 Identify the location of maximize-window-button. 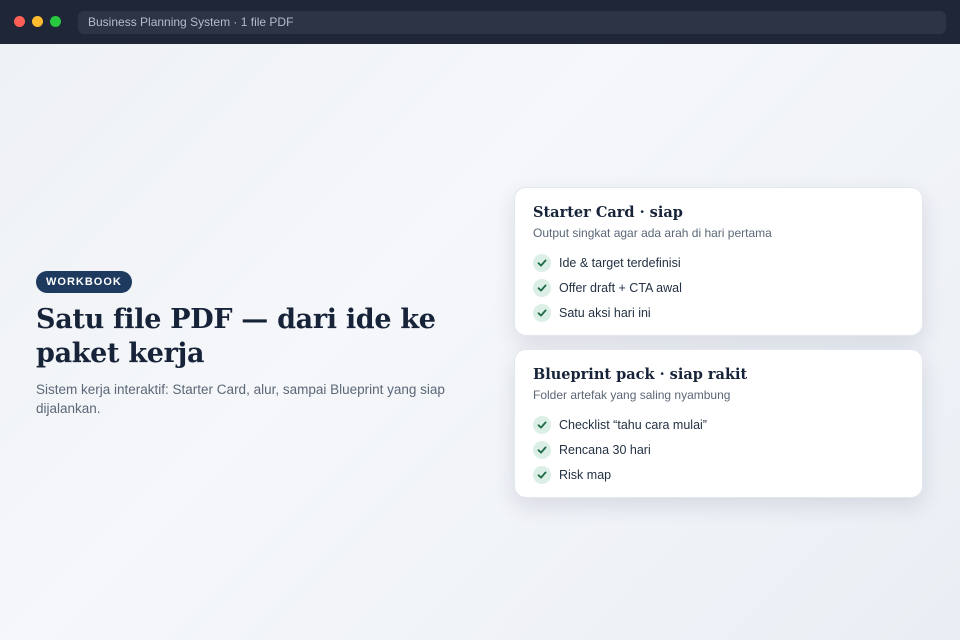
(55, 21).